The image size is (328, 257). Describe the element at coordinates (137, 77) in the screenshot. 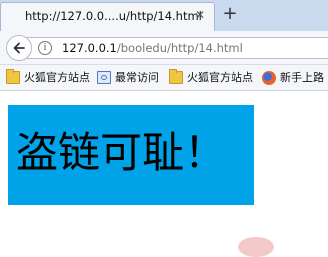

I see `bookmark-label: 最常访问` at that location.